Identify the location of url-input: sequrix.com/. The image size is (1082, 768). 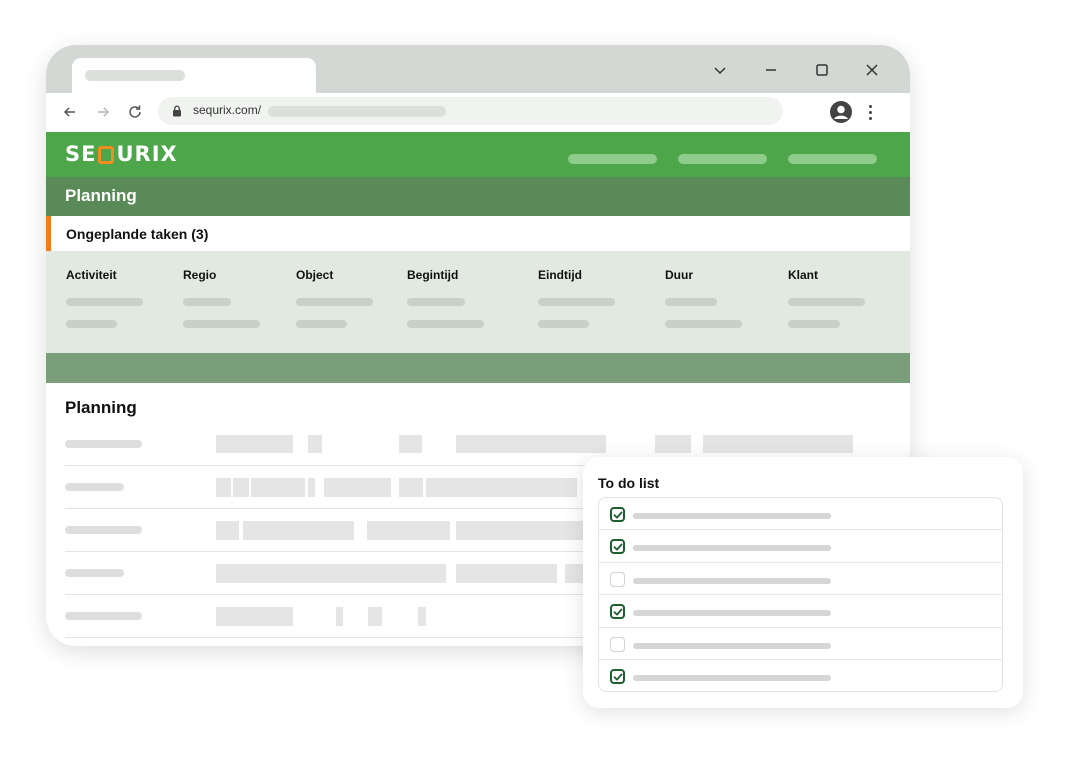
(470, 111).